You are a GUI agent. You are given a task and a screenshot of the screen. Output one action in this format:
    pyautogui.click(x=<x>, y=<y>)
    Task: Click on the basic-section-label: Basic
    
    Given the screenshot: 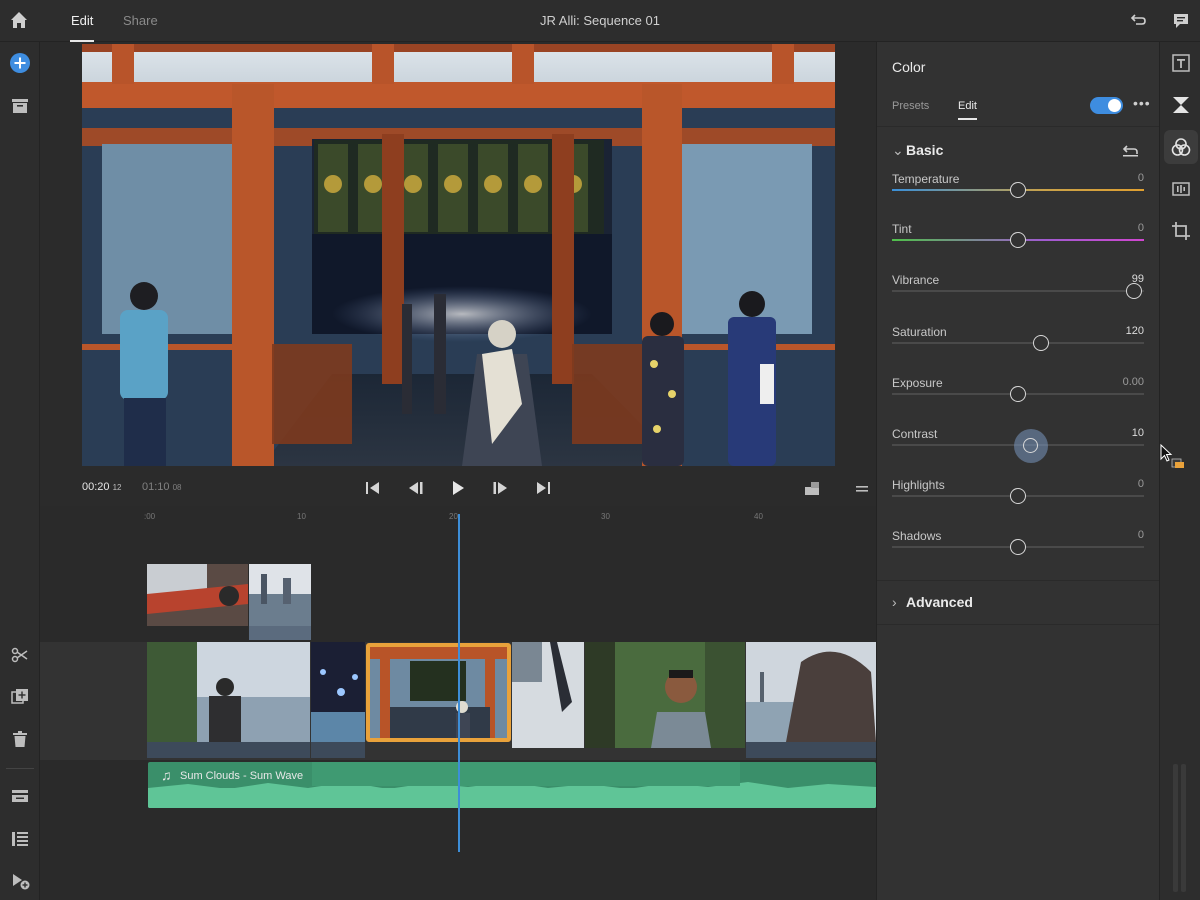 What is the action you would take?
    pyautogui.click(x=925, y=150)
    